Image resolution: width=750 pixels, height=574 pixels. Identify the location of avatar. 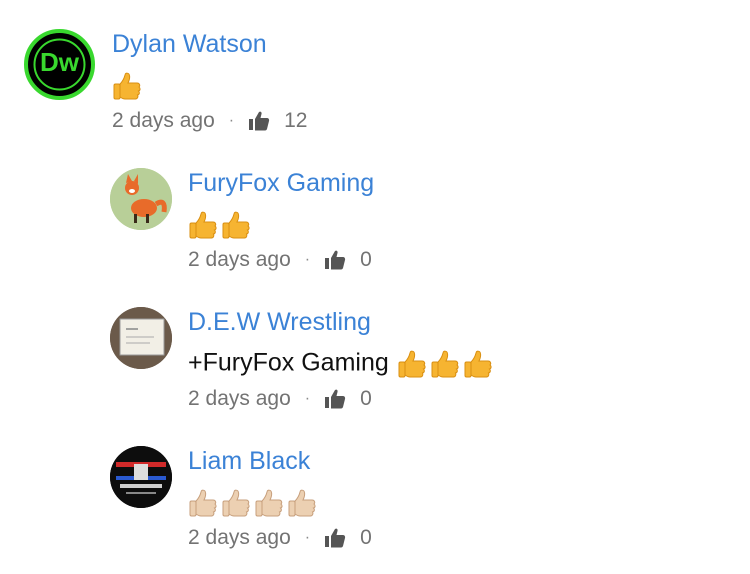
(141, 477).